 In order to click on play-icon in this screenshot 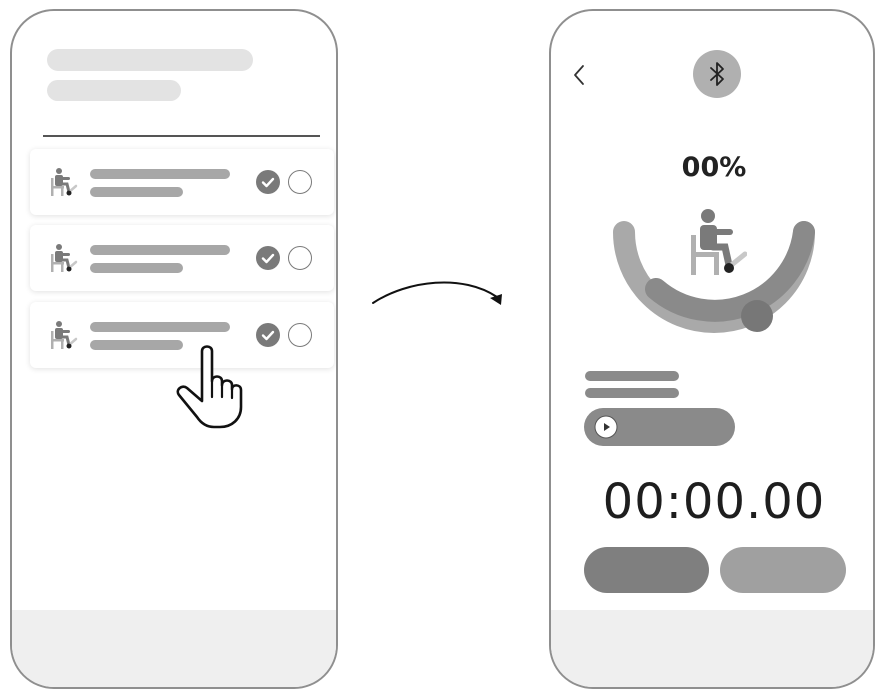, I will do `click(606, 427)`.